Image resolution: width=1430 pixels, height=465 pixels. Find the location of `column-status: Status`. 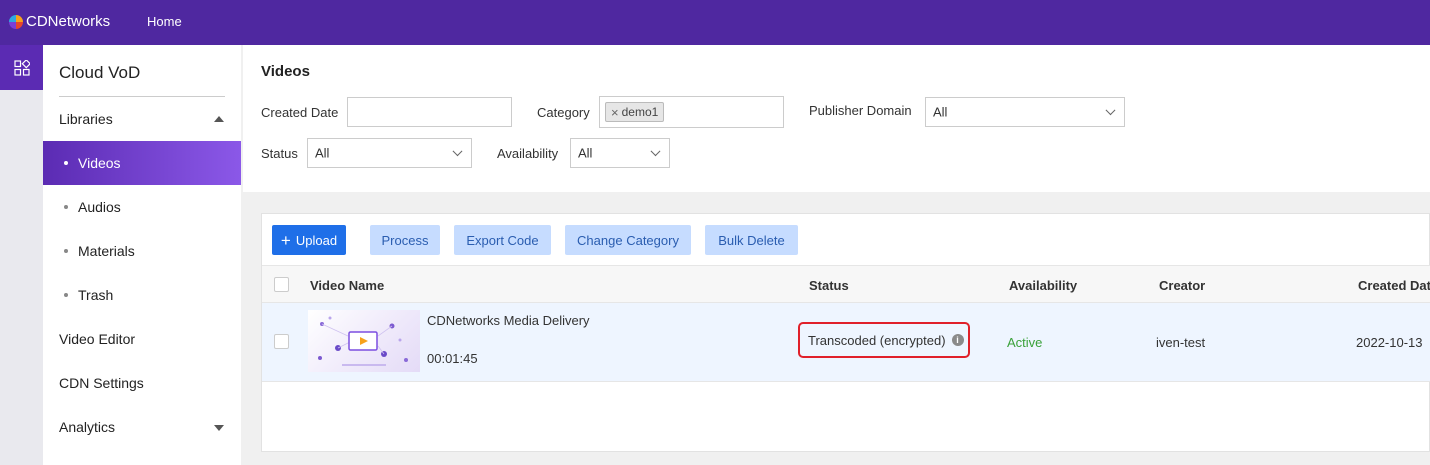

column-status: Status is located at coordinates (829, 285).